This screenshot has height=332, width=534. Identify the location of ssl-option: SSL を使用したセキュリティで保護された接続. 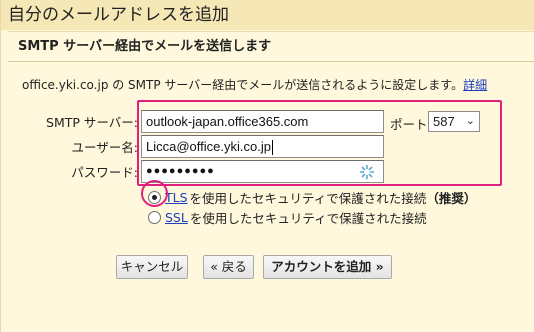
(287, 217).